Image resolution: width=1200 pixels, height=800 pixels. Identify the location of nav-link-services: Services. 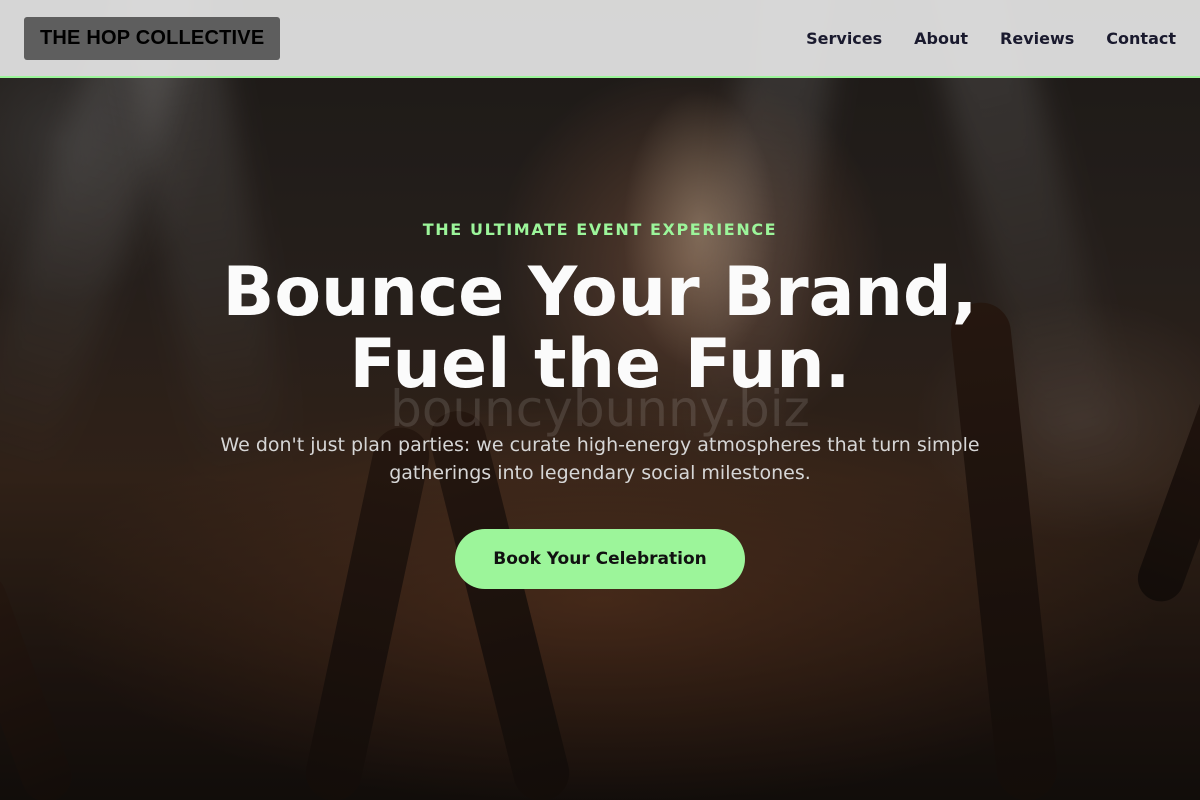
(844, 38).